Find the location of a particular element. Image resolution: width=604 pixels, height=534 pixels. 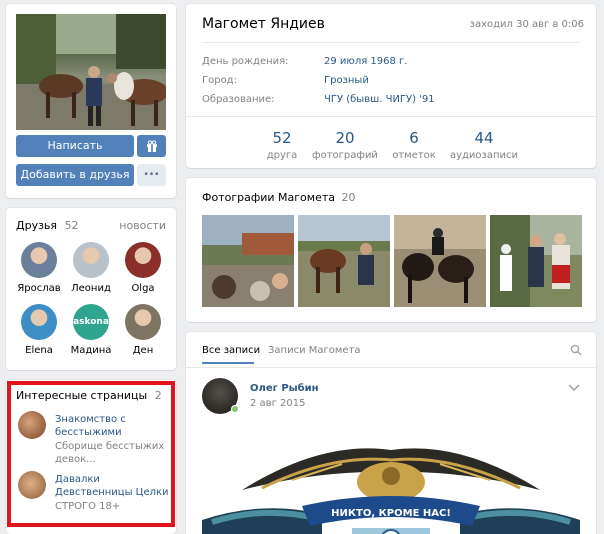

post-menu-button is located at coordinates (574, 388).